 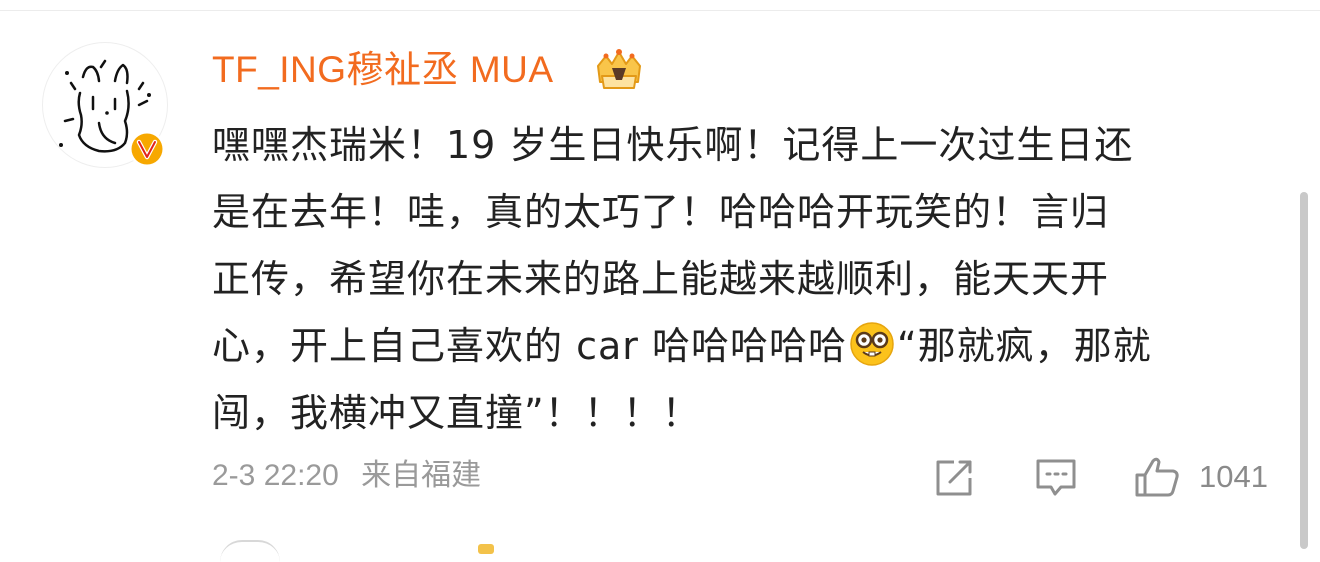 I want to click on comment-line: 正传，希望你在未来的路上能越来越顺利，能天天开, so click(x=661, y=279).